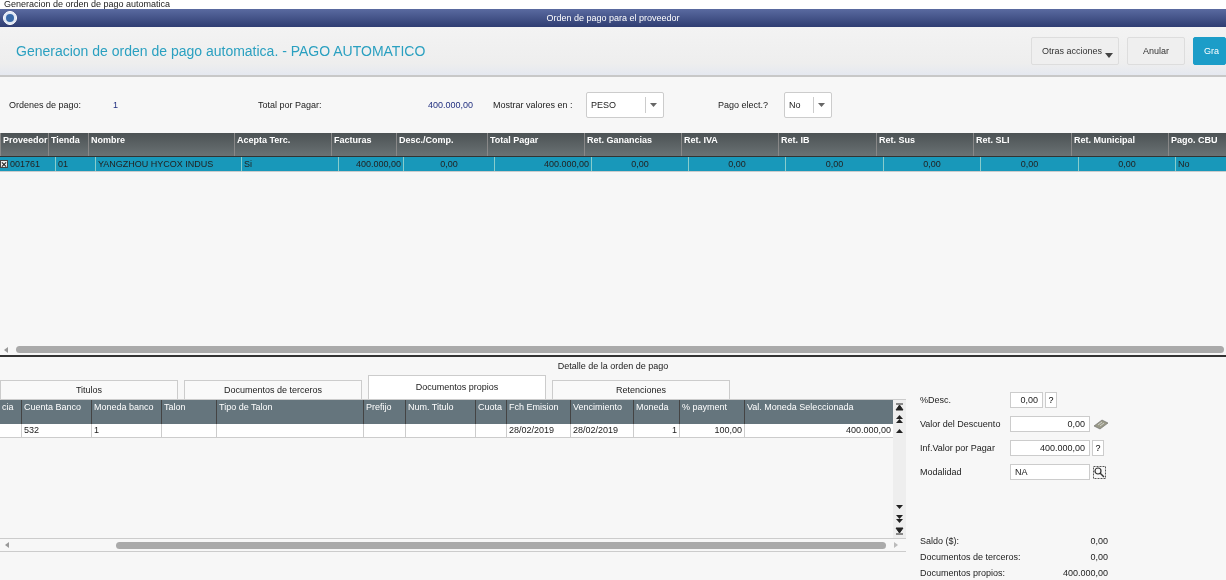 This screenshot has width=1226, height=580. I want to click on total-label: Documentos de terceros:, so click(971, 557).